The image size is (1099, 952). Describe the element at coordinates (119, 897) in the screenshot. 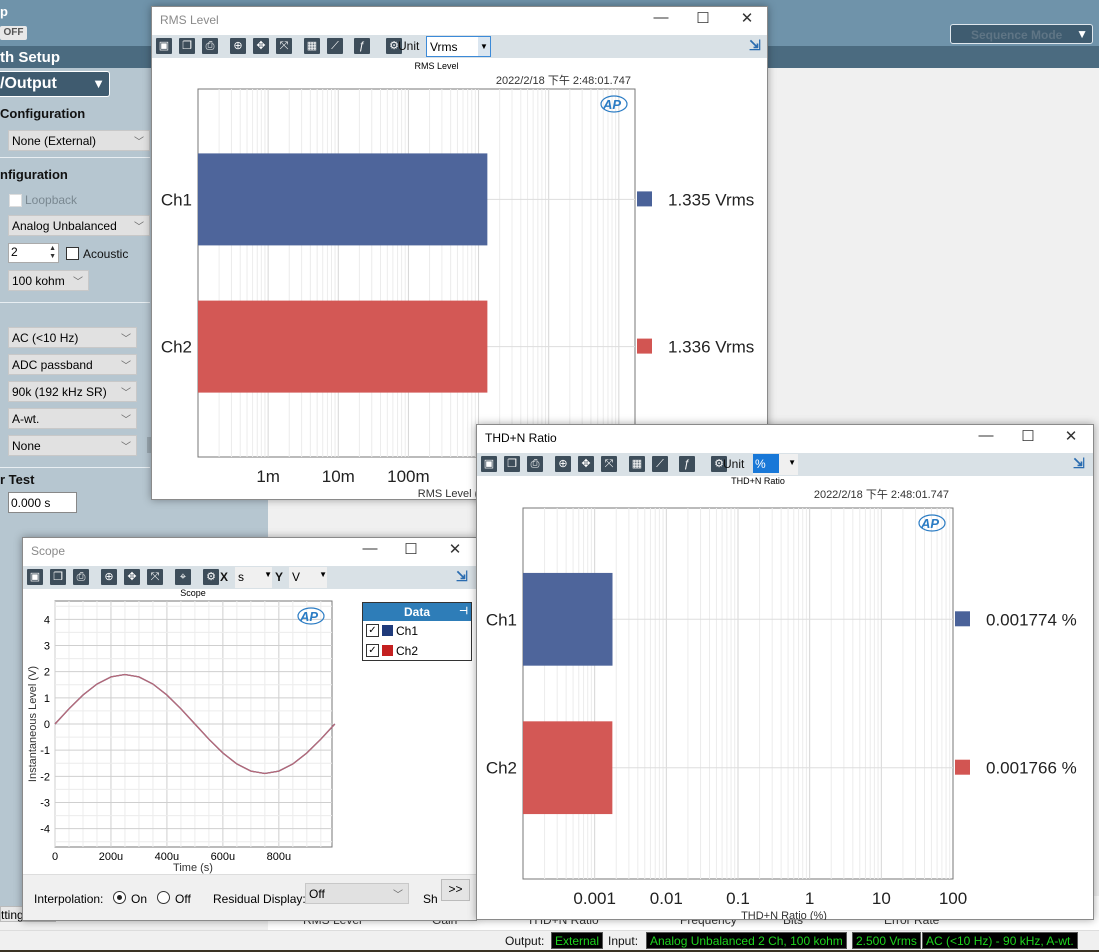

I see `interp-on-radio` at that location.